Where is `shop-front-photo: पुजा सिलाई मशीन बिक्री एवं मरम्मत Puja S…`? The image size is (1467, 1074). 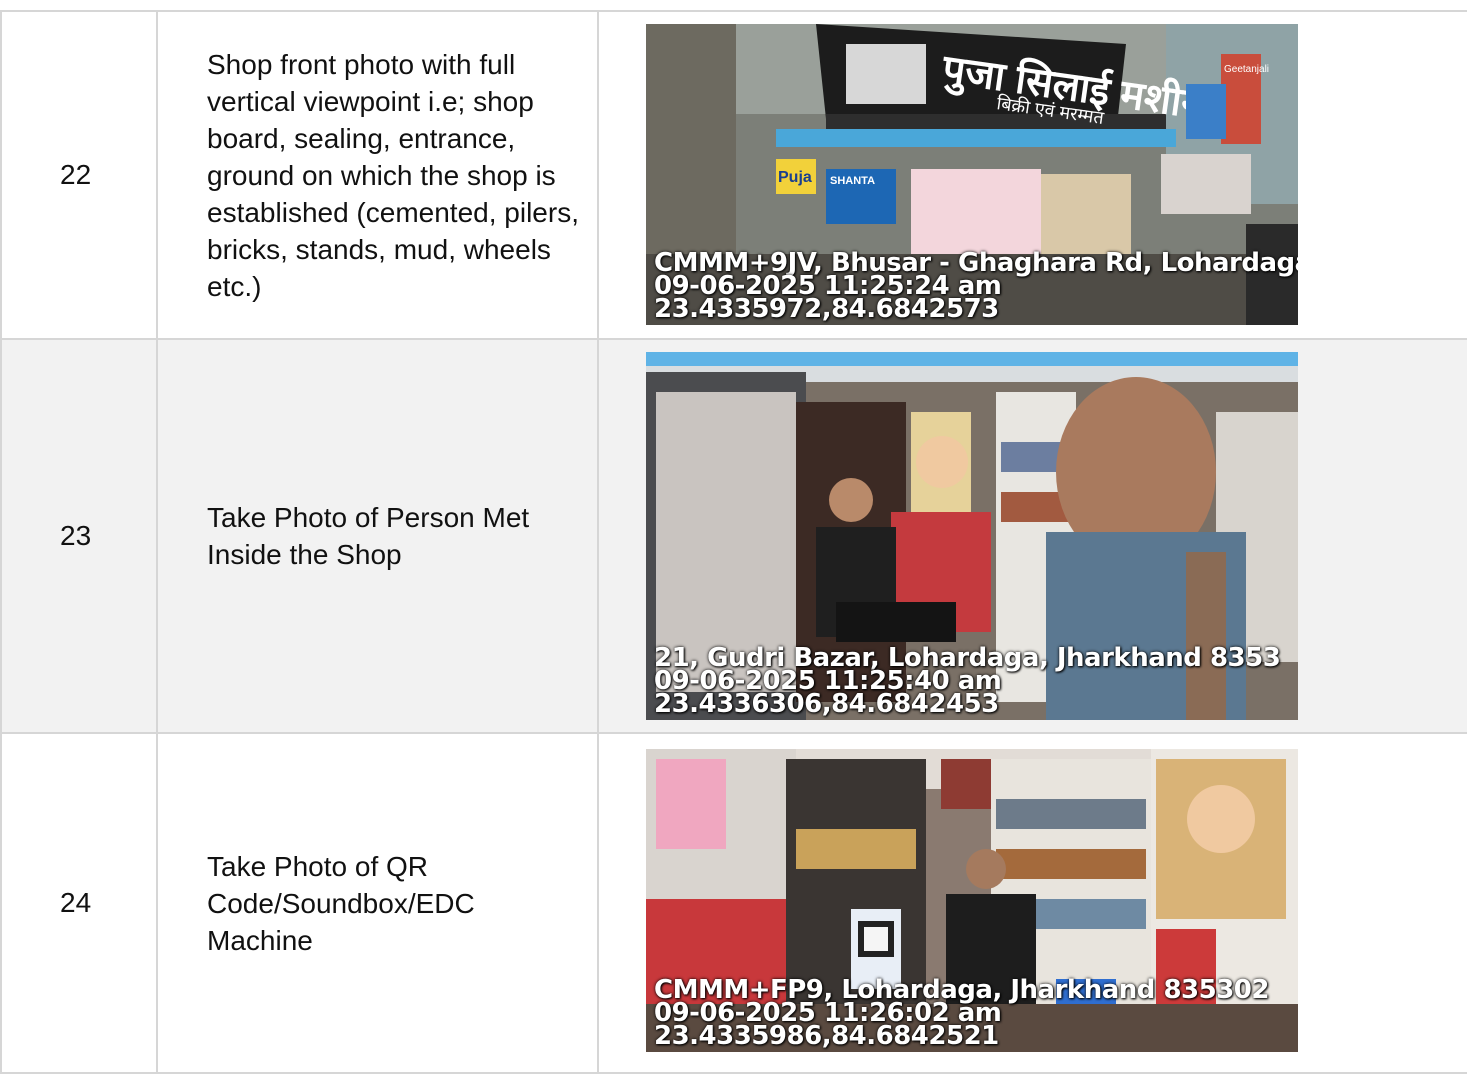 shop-front-photo: पुजा सिलाई मशीन बिक्री एवं मरम्मत Puja S… is located at coordinates (972, 174).